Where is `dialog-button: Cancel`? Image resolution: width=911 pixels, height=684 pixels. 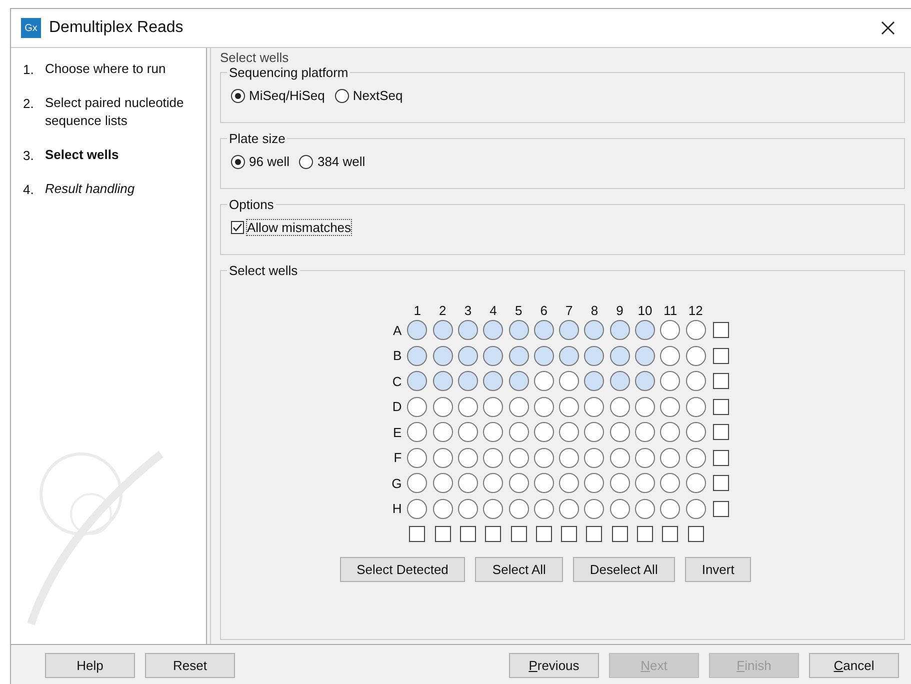 dialog-button: Cancel is located at coordinates (854, 665).